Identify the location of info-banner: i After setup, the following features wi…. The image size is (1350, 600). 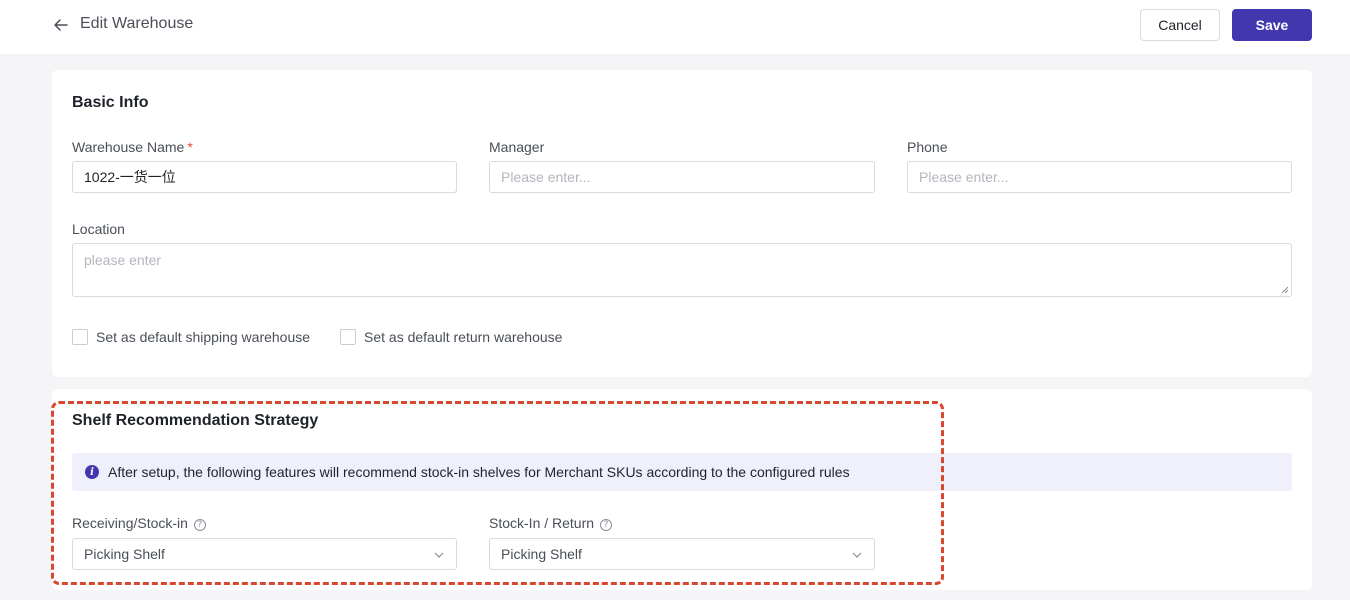
(682, 472).